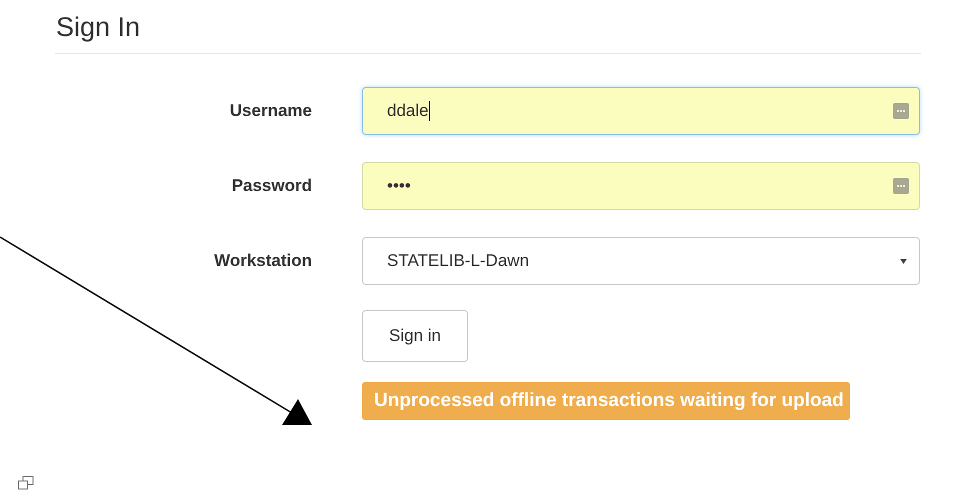  I want to click on field-label: Password, so click(271, 186).